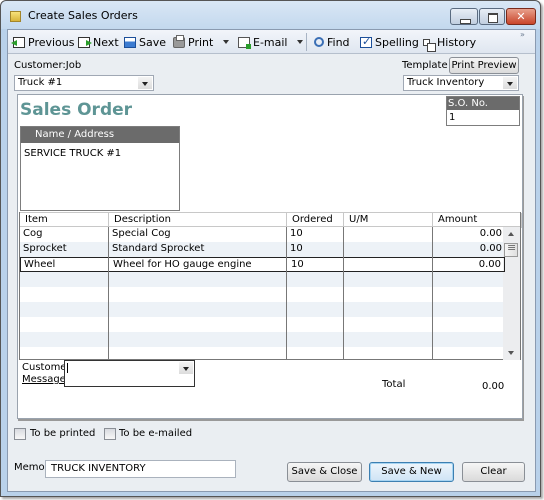 The image size is (544, 500). Describe the element at coordinates (511, 293) in the screenshot. I see `grid-scrollbar` at that location.